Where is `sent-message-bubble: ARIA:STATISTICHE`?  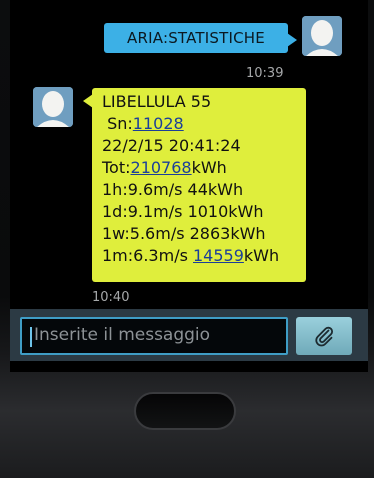 sent-message-bubble: ARIA:STATISTICHE is located at coordinates (200, 38).